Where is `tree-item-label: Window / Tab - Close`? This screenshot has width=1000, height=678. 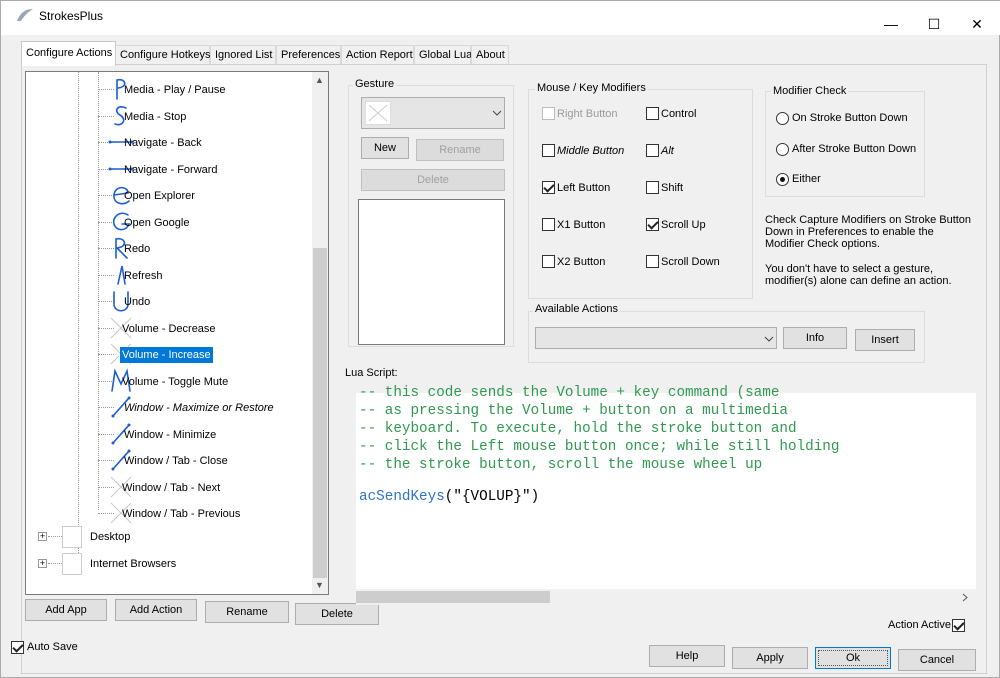
tree-item-label: Window / Tab - Close is located at coordinates (176, 461).